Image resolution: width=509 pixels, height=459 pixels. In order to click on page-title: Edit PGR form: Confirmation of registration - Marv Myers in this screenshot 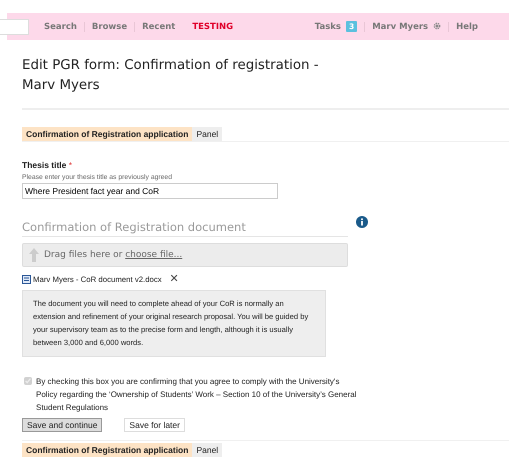, I will do `click(171, 76)`.